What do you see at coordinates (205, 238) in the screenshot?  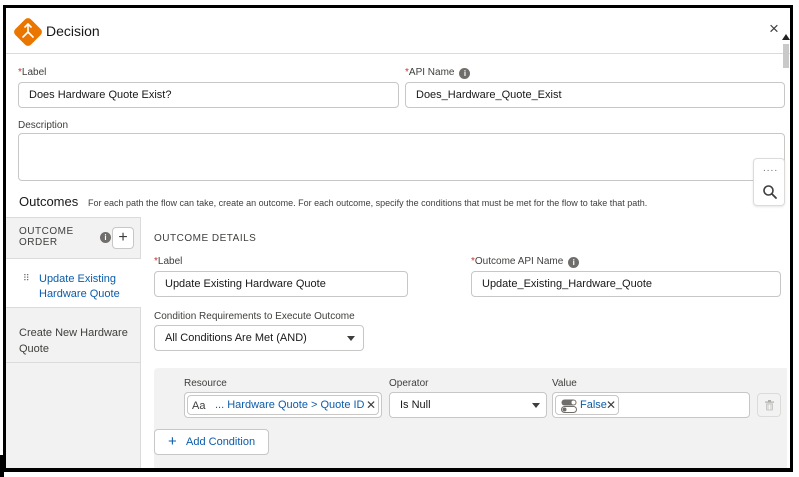 I see `outcome-details-heading: OUTCOME DETAILS` at bounding box center [205, 238].